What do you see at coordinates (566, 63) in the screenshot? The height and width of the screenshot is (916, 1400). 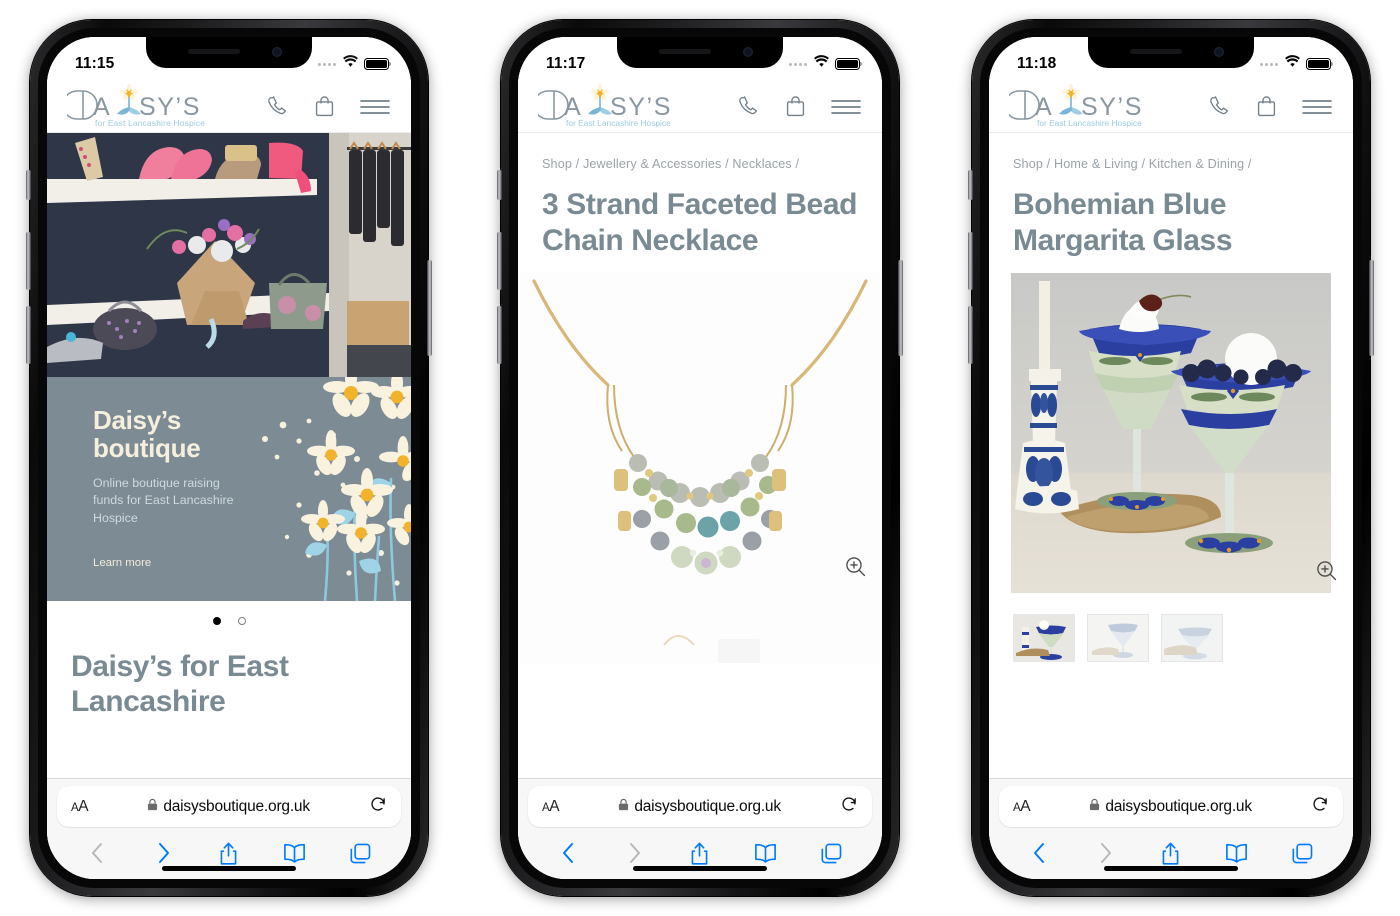 I see `status-time: 11:17` at bounding box center [566, 63].